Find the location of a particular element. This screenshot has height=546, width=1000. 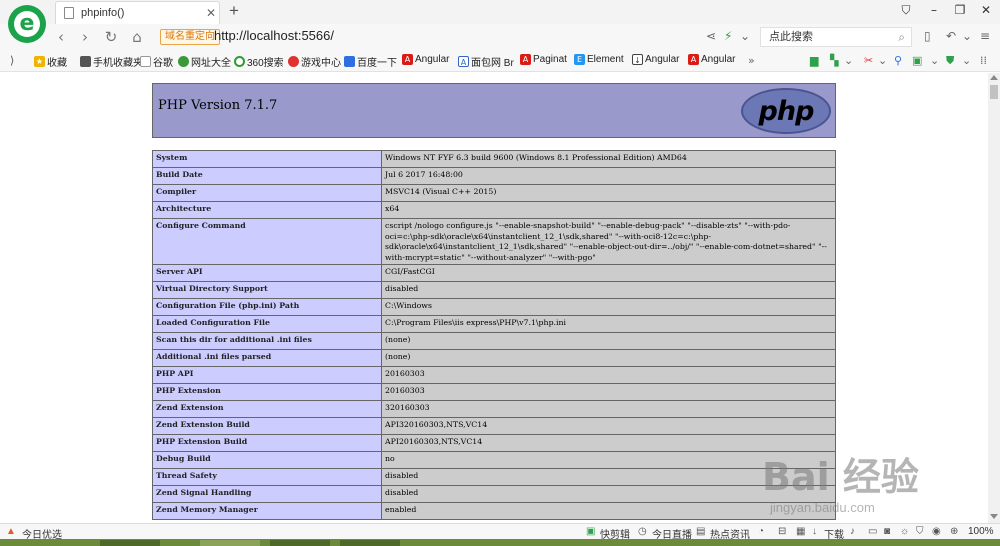

scrollbar-thumb is located at coordinates (994, 92).